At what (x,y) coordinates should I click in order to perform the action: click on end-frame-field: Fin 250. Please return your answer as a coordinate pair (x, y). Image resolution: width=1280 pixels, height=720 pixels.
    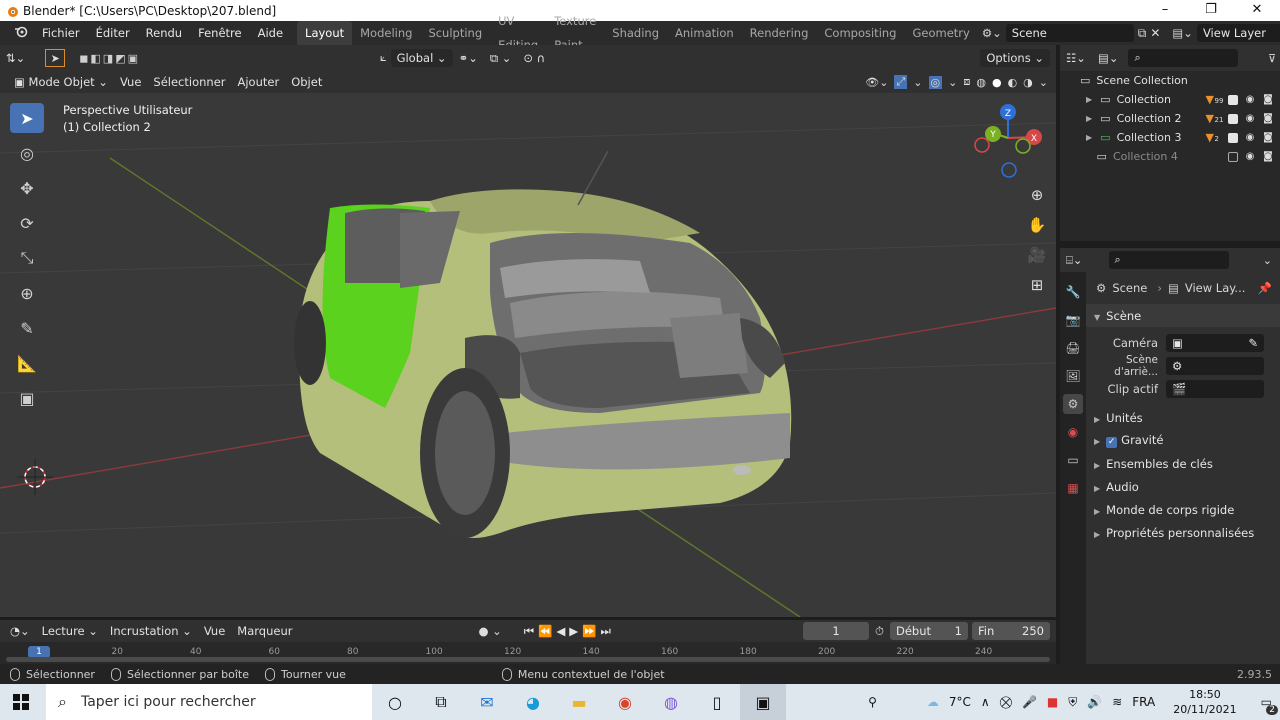
    Looking at the image, I should click on (1011, 631).